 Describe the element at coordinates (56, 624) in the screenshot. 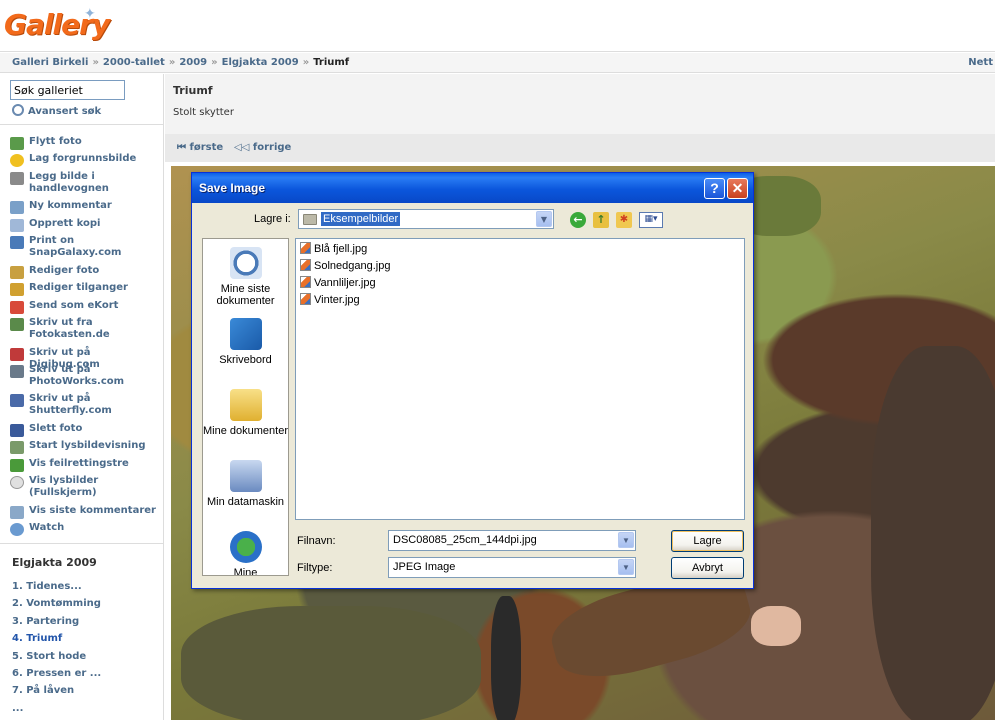

I see `album-item: 3. Partering` at that location.